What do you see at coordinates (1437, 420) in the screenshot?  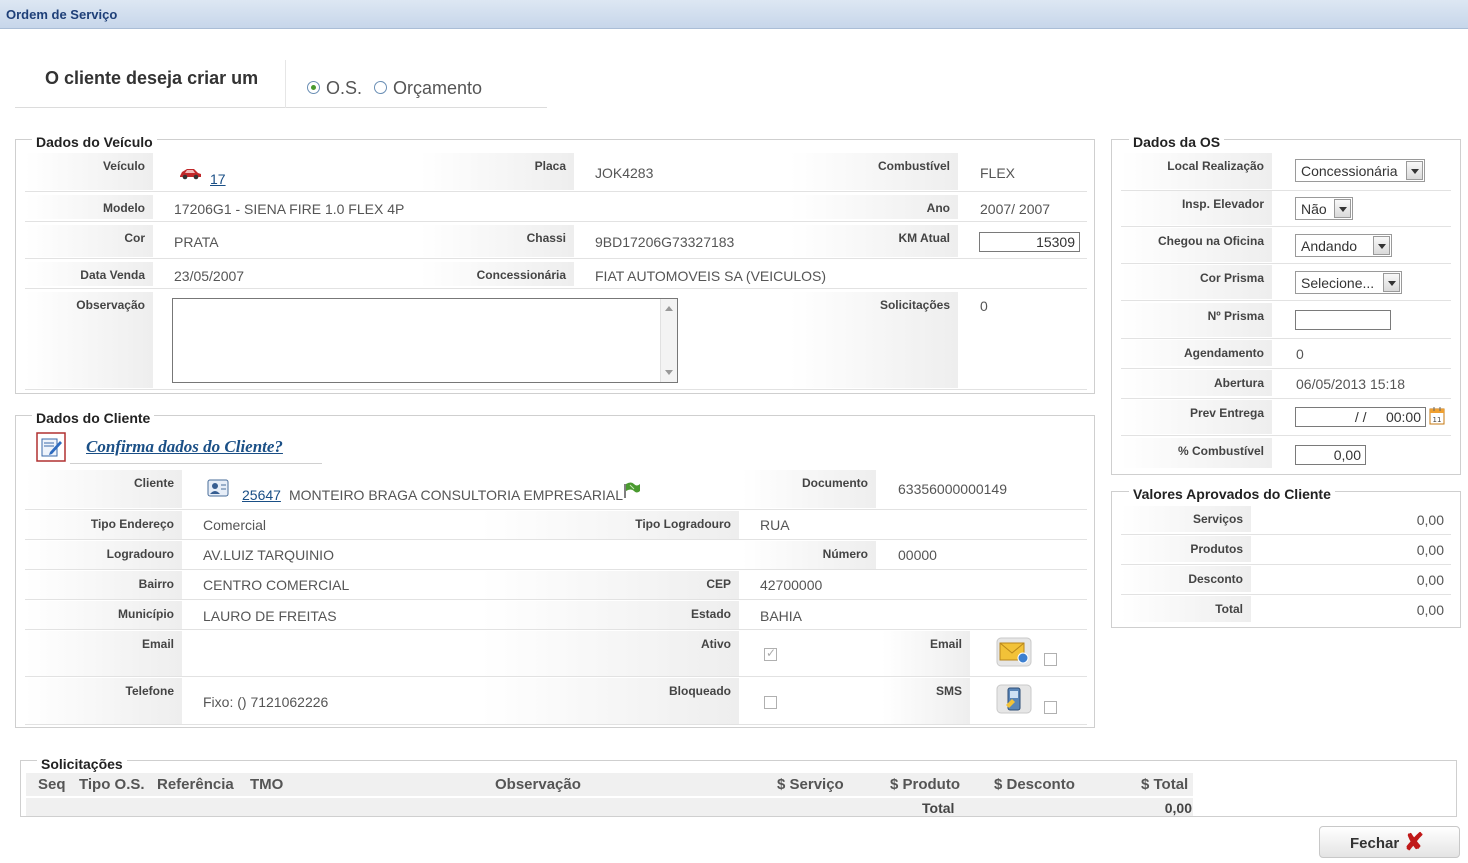 I see `svg-text: 11` at bounding box center [1437, 420].